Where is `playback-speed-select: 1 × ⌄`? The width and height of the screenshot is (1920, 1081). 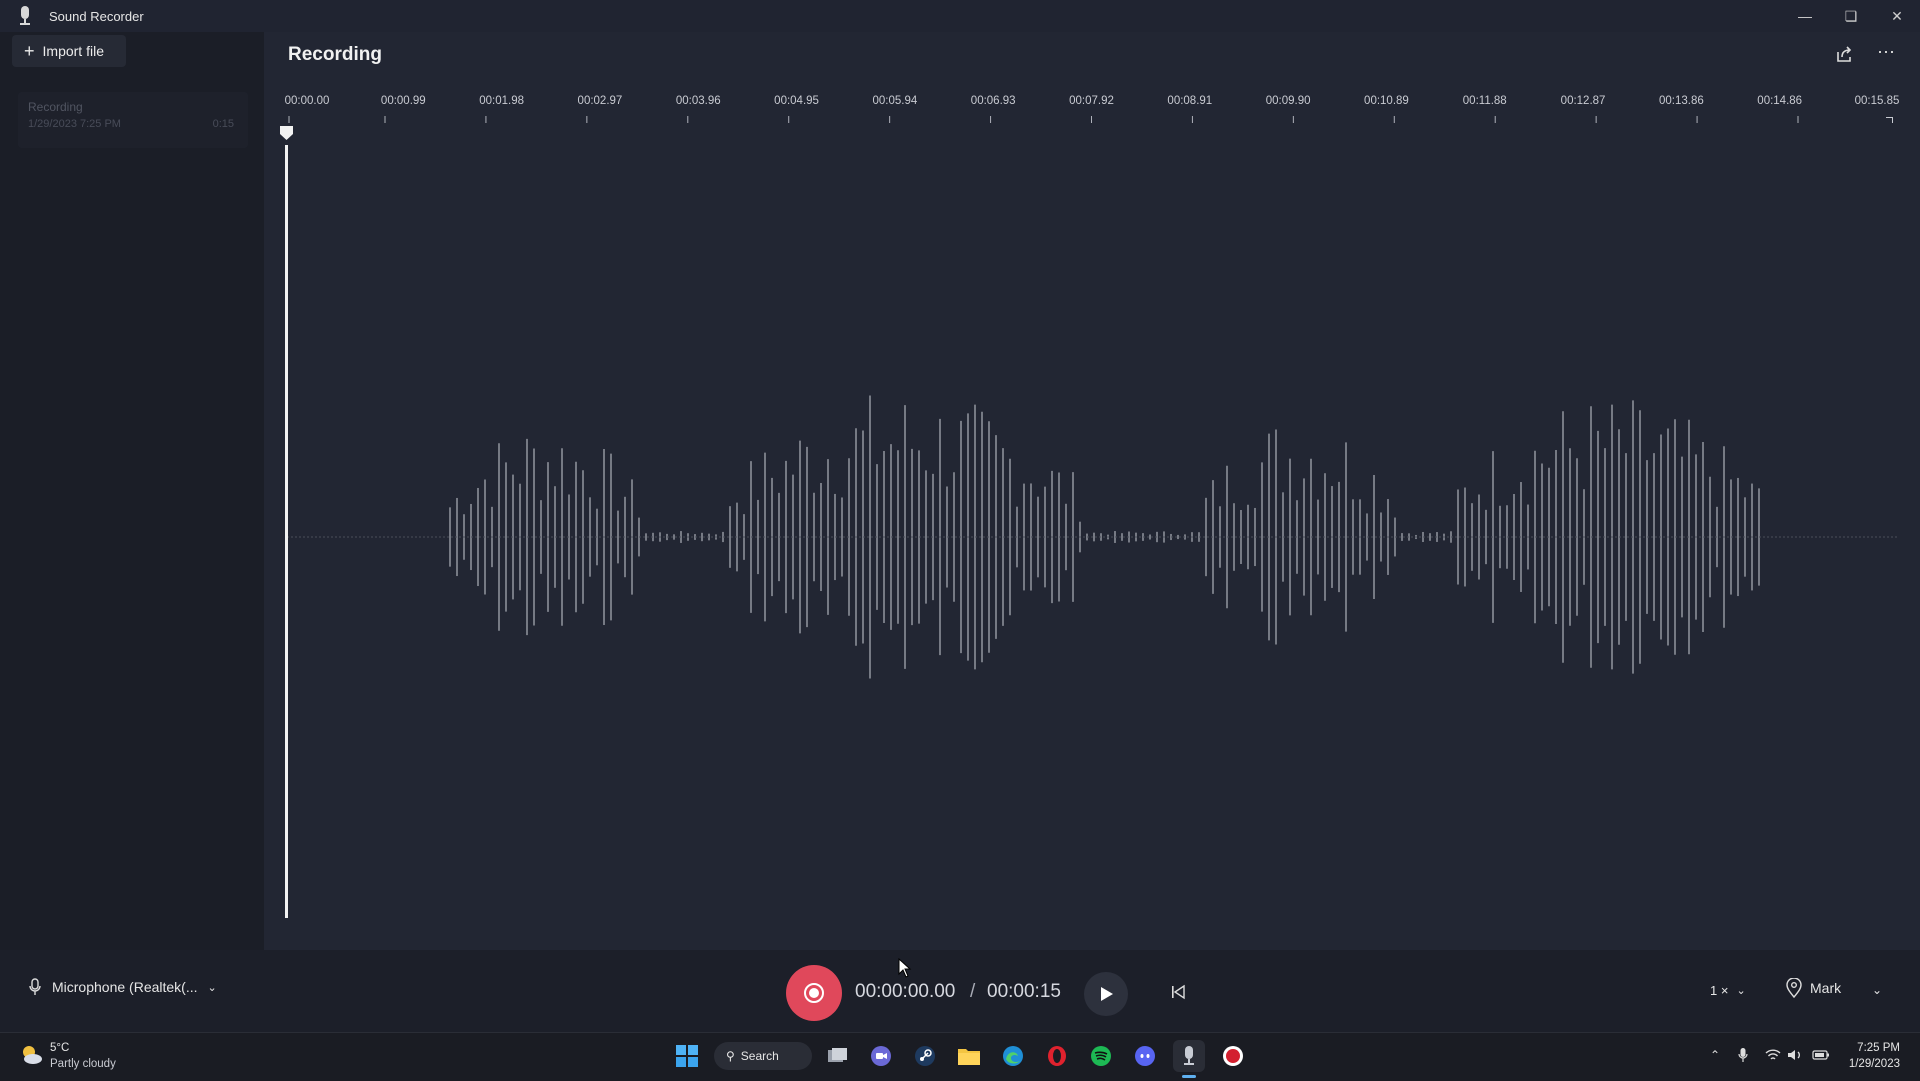 playback-speed-select: 1 × ⌄ is located at coordinates (1728, 990).